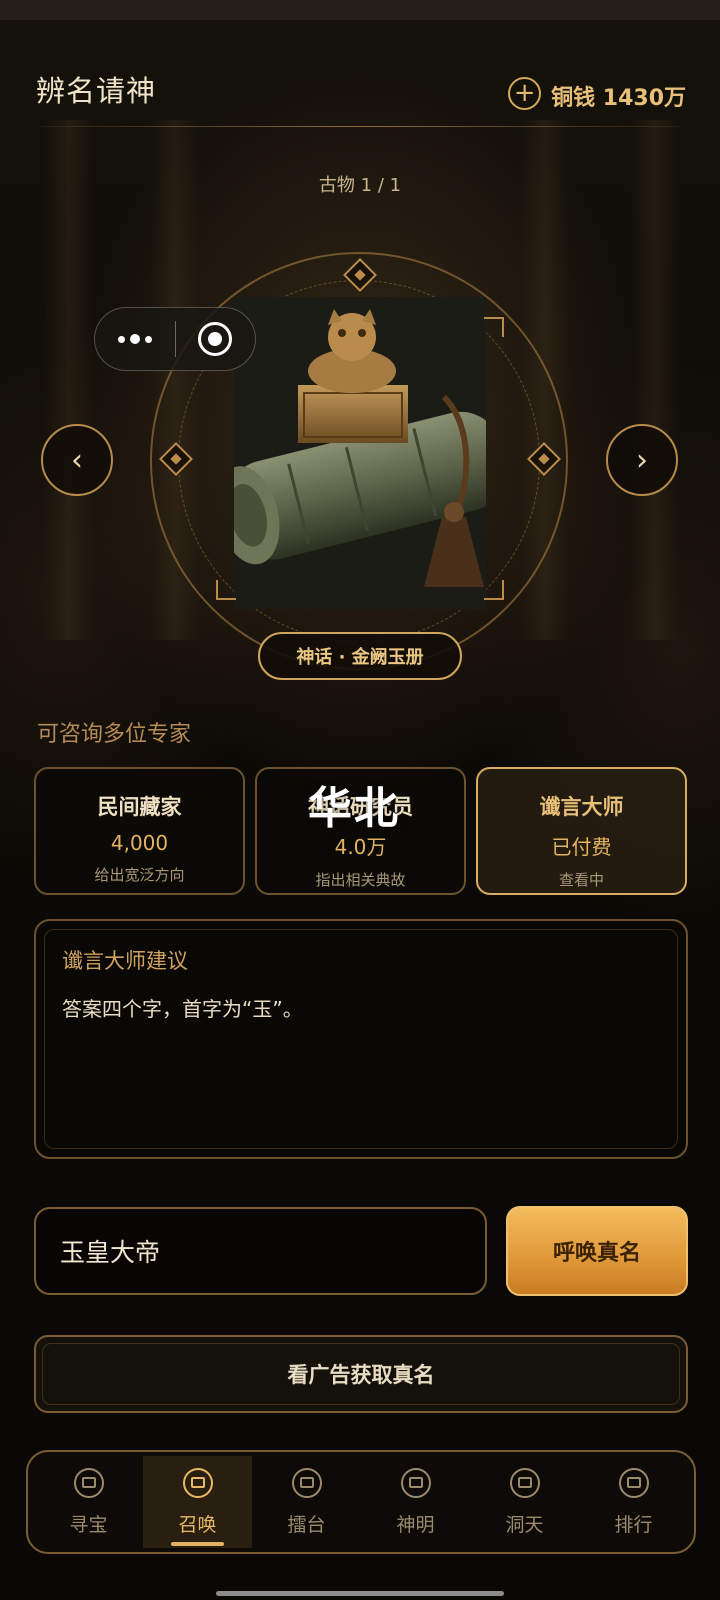 The width and height of the screenshot is (720, 1600). Describe the element at coordinates (306, 1502) in the screenshot. I see `tab-arena: 擂台` at that location.